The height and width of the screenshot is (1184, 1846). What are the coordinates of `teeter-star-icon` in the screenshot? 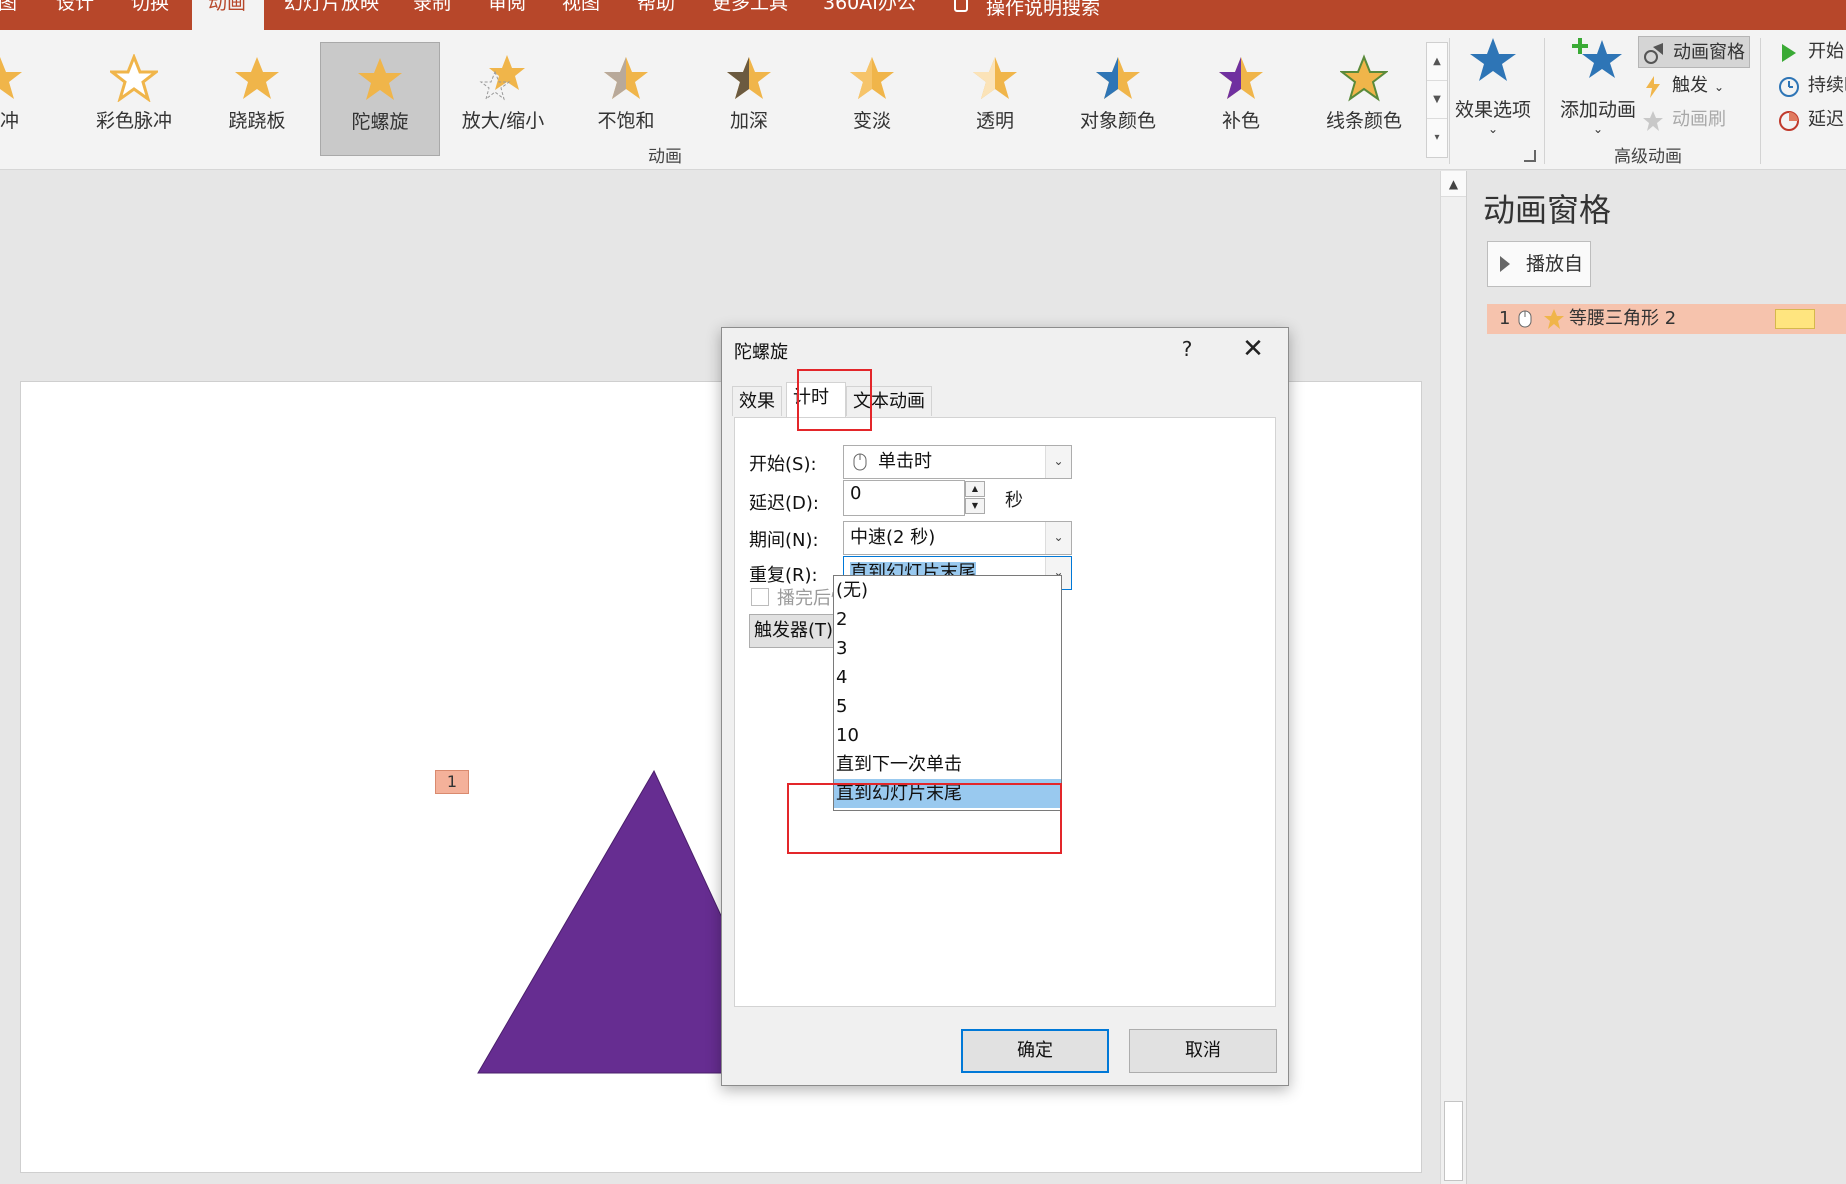 It's located at (257, 78).